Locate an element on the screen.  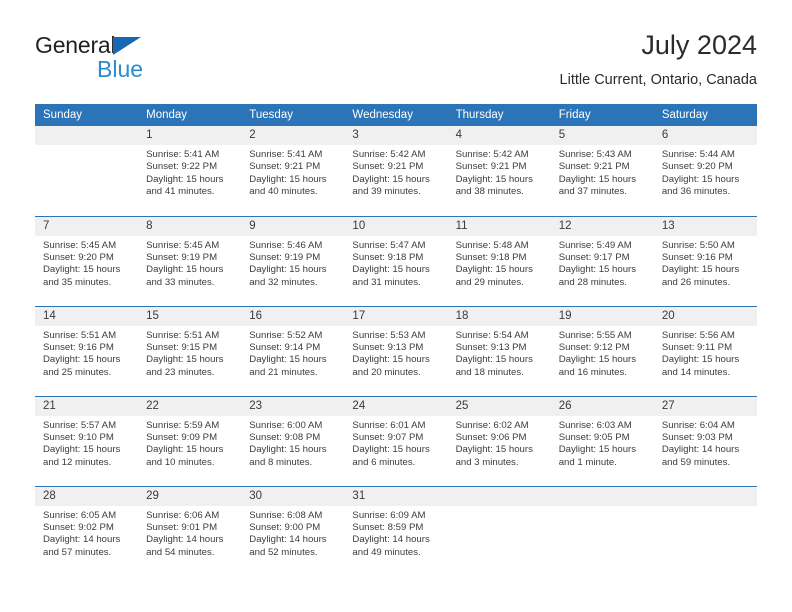
daylight-duration-line2: and 28 minutes. is located at coordinates (592, 282).